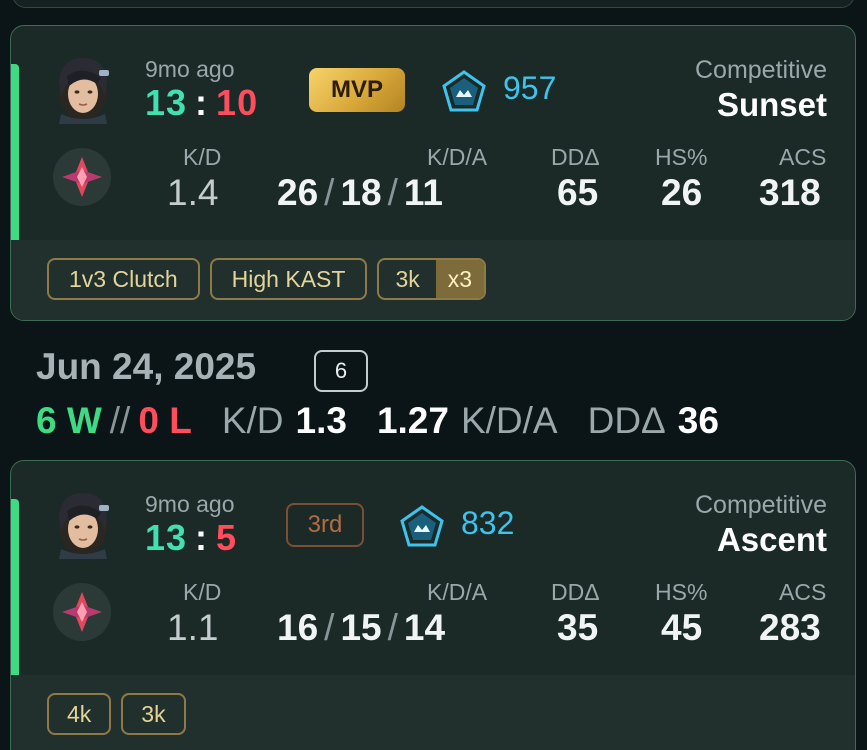 The height and width of the screenshot is (750, 867). I want to click on dda-value: 65, so click(578, 192).